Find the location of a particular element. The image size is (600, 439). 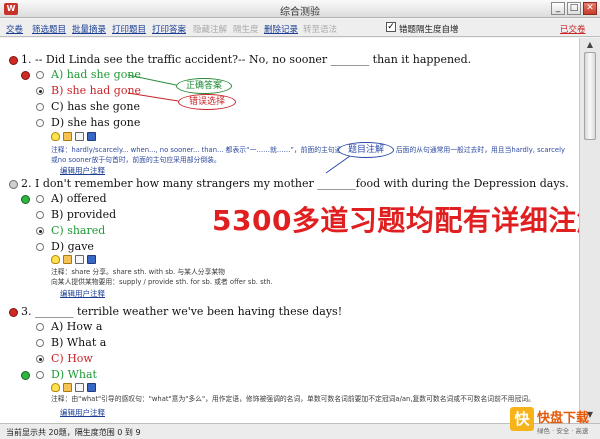

site-watermark: 快 快盘下载 绿色 · 安全 · 高速 is located at coordinates (555, 422).